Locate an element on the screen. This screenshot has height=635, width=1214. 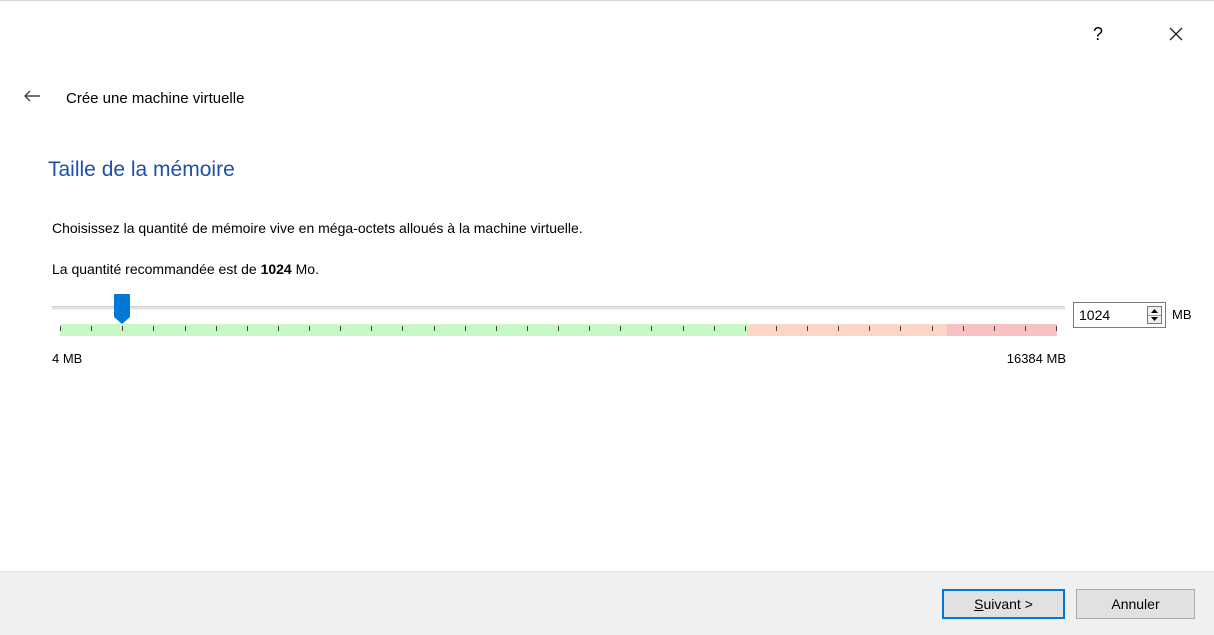
back-arrow-icon is located at coordinates (32, 96).